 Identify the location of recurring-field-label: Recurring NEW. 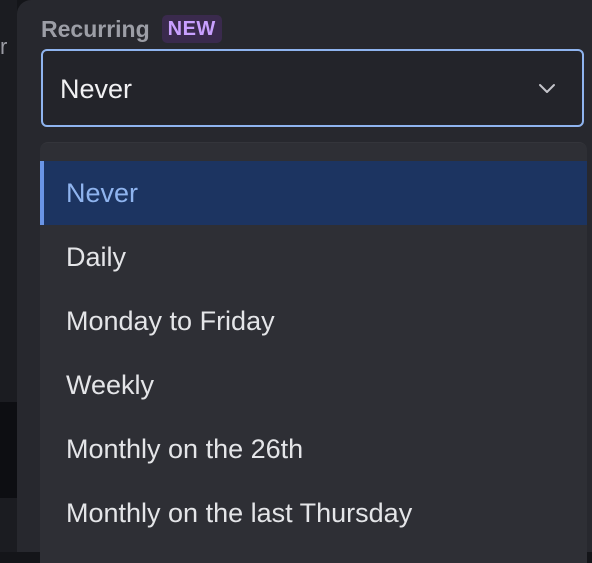
(131, 29).